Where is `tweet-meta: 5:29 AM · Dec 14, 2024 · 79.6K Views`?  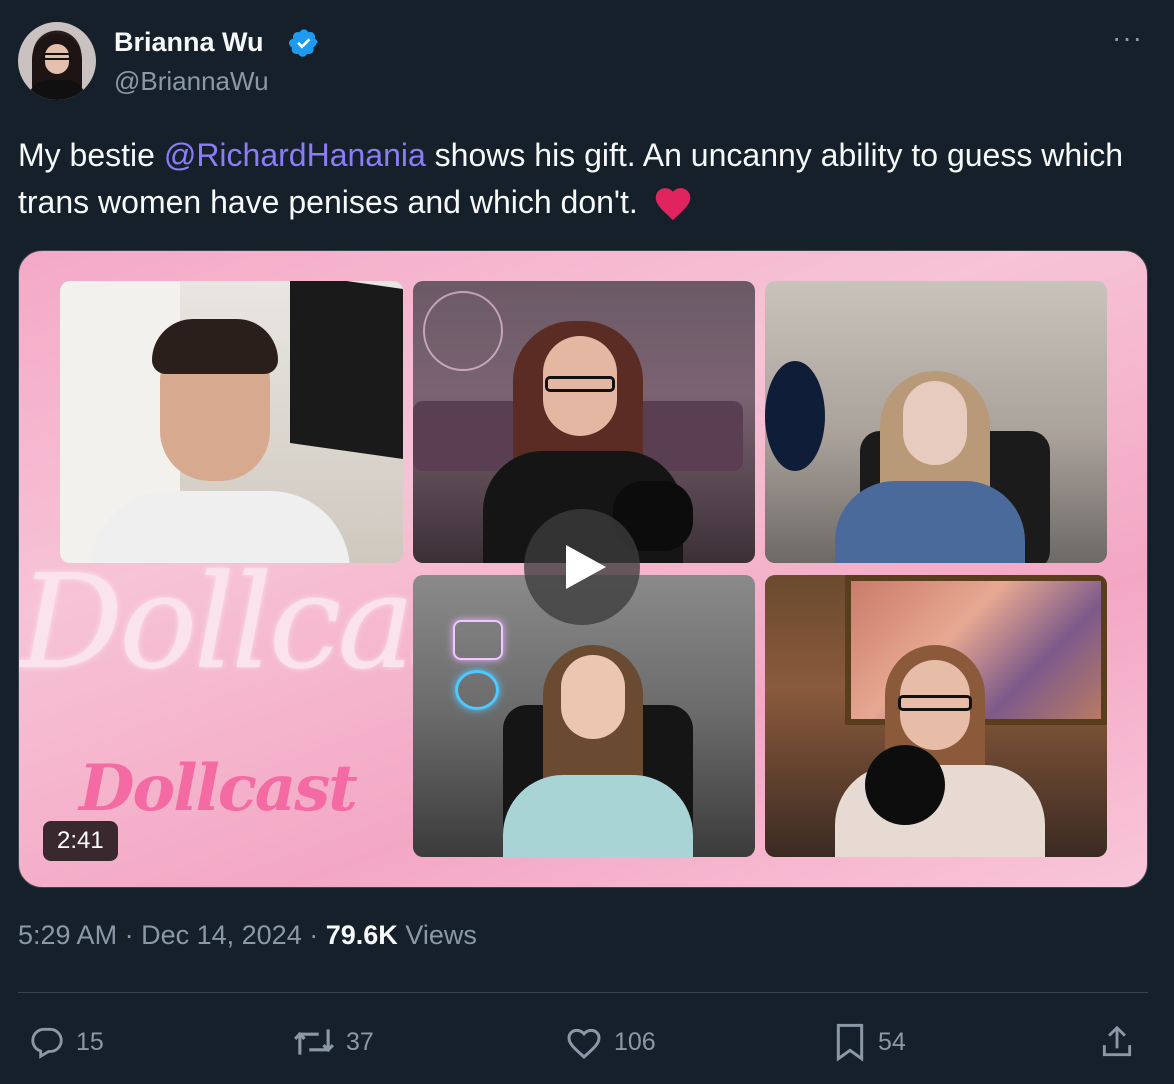 tweet-meta: 5:29 AM · Dec 14, 2024 · 79.6K Views is located at coordinates (247, 935).